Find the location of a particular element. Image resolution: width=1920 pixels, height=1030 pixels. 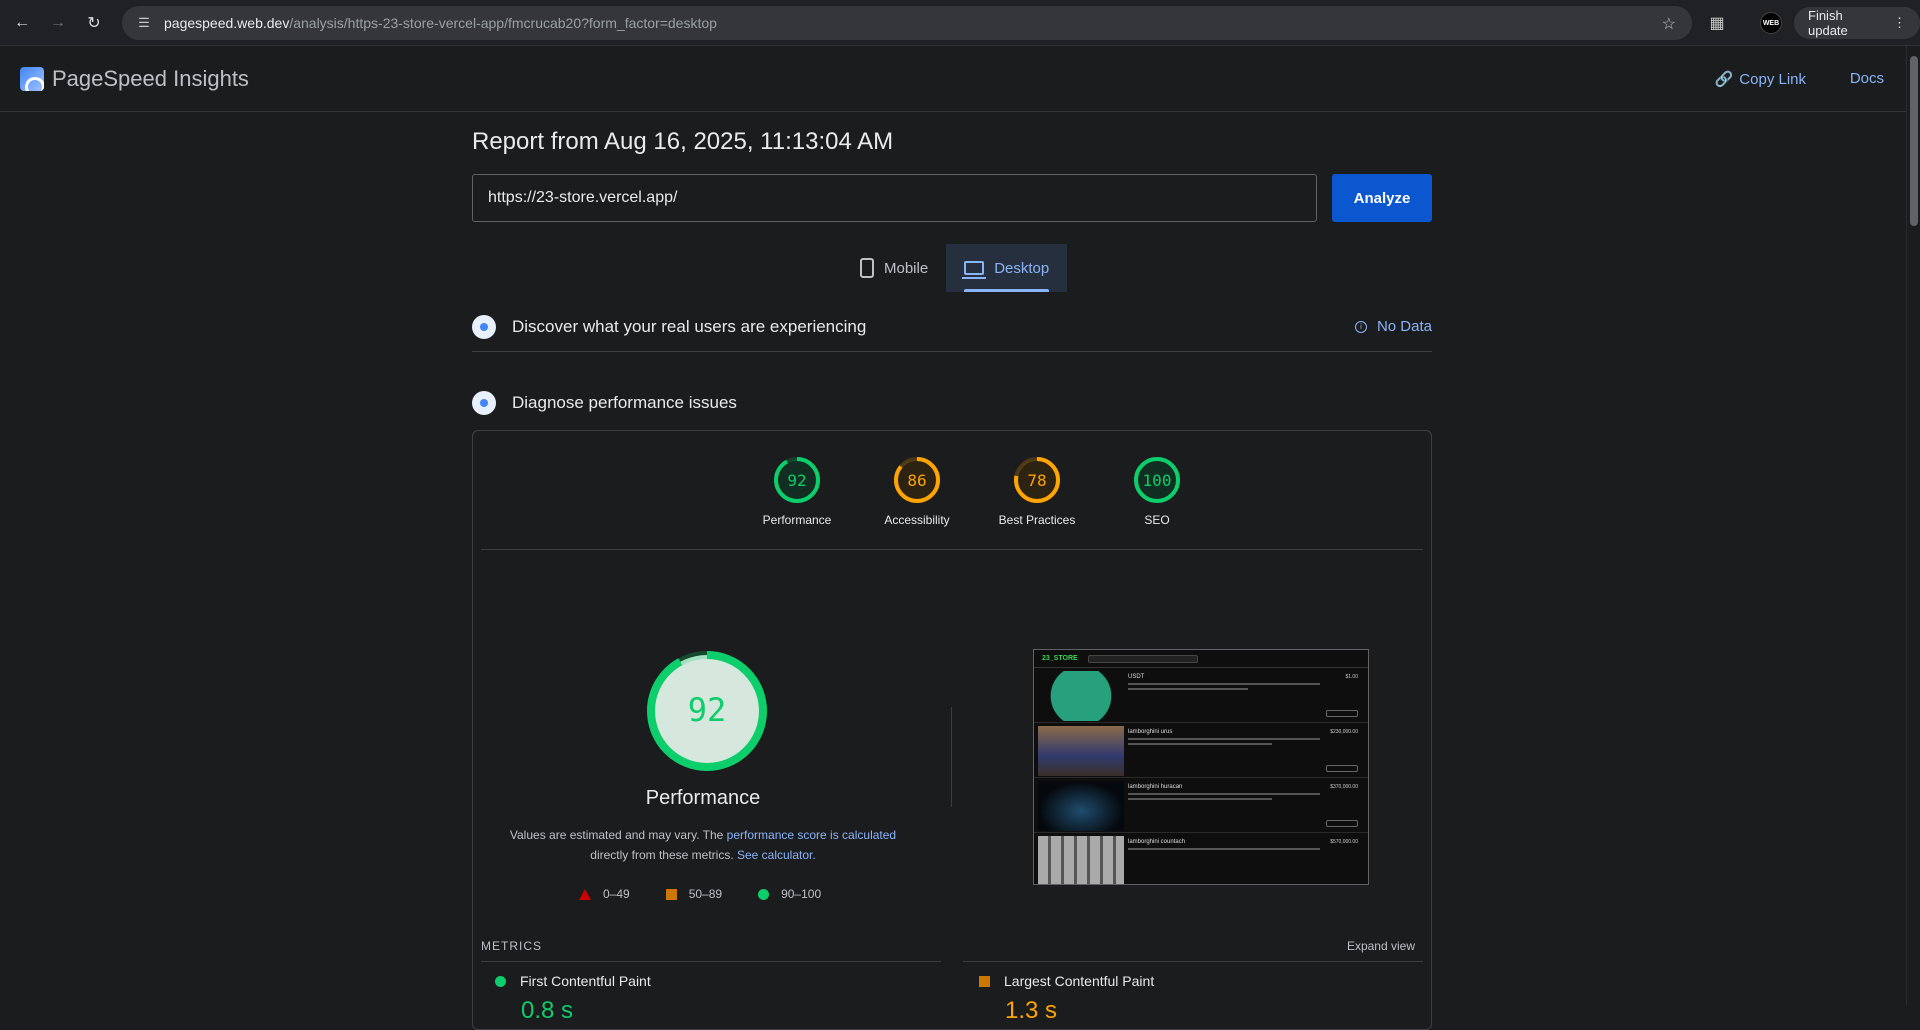

gauge-label: Performance is located at coordinates (797, 520).